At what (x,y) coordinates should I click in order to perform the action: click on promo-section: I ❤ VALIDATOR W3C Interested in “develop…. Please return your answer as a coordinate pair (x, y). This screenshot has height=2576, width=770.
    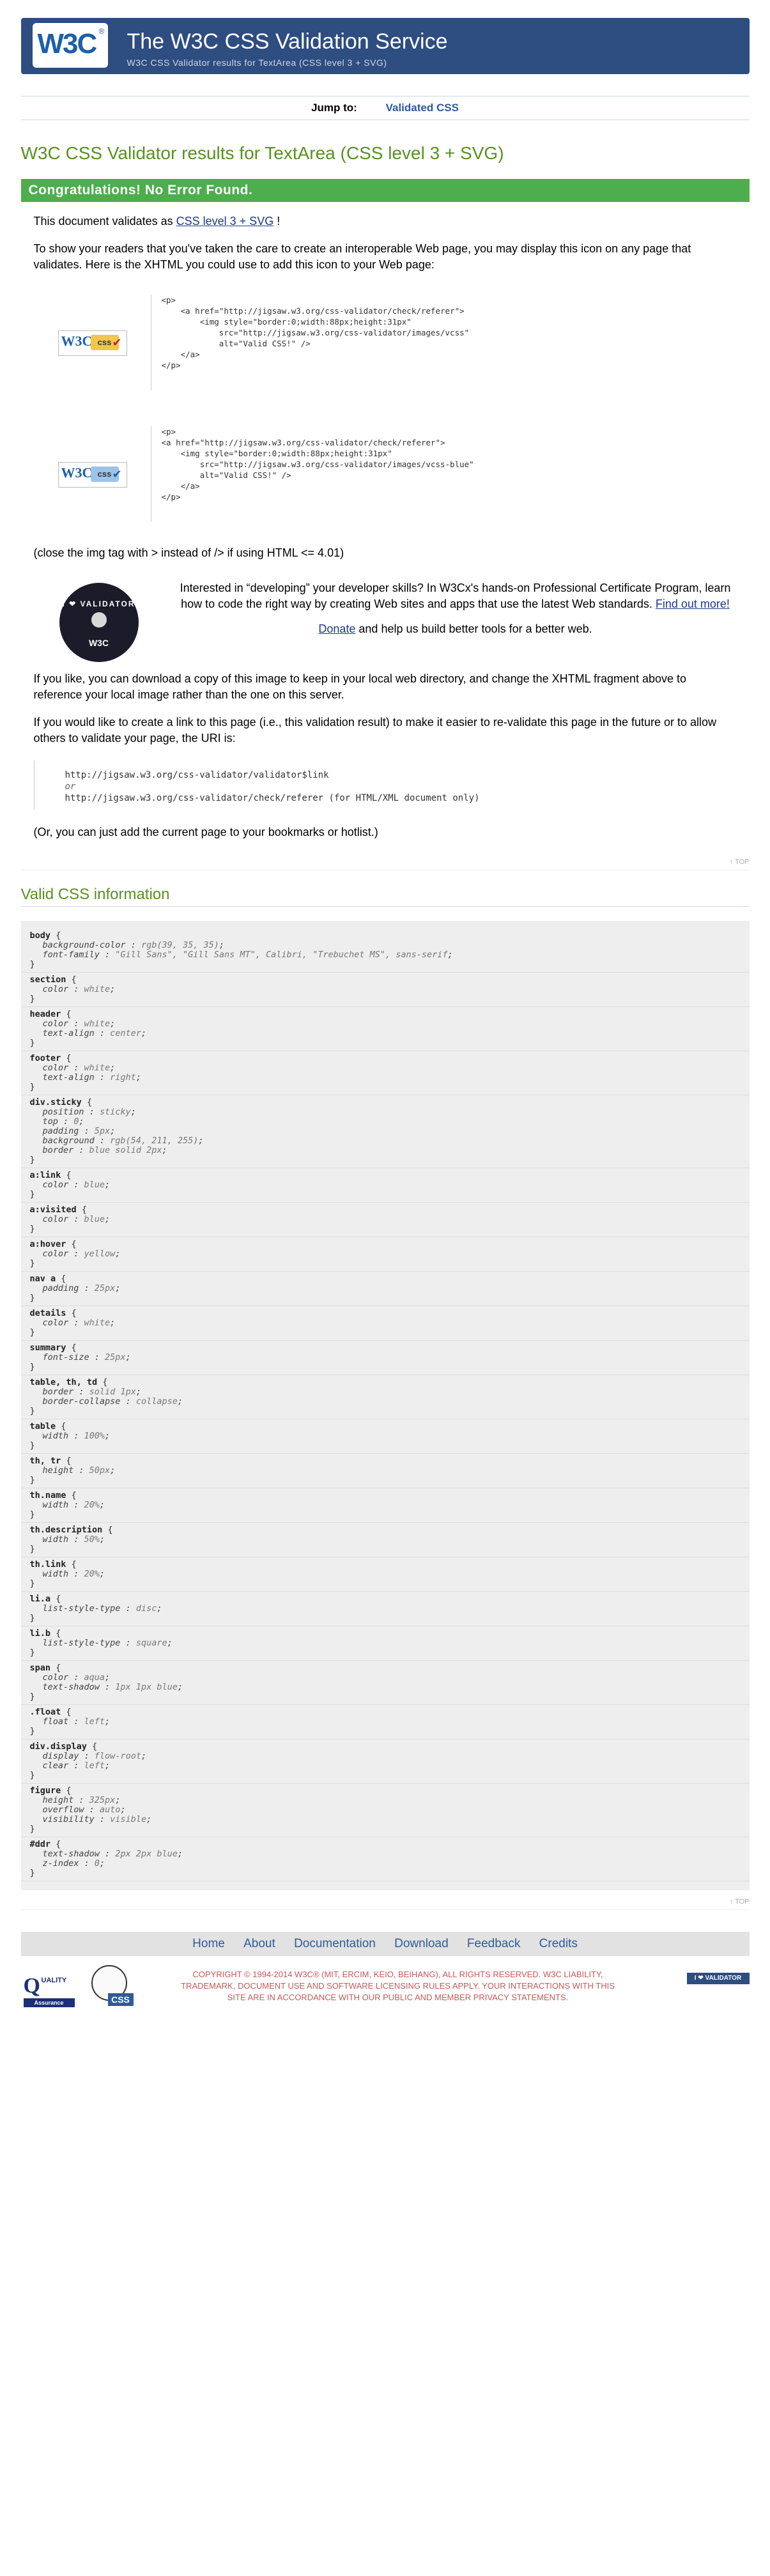
    Looking at the image, I should click on (385, 623).